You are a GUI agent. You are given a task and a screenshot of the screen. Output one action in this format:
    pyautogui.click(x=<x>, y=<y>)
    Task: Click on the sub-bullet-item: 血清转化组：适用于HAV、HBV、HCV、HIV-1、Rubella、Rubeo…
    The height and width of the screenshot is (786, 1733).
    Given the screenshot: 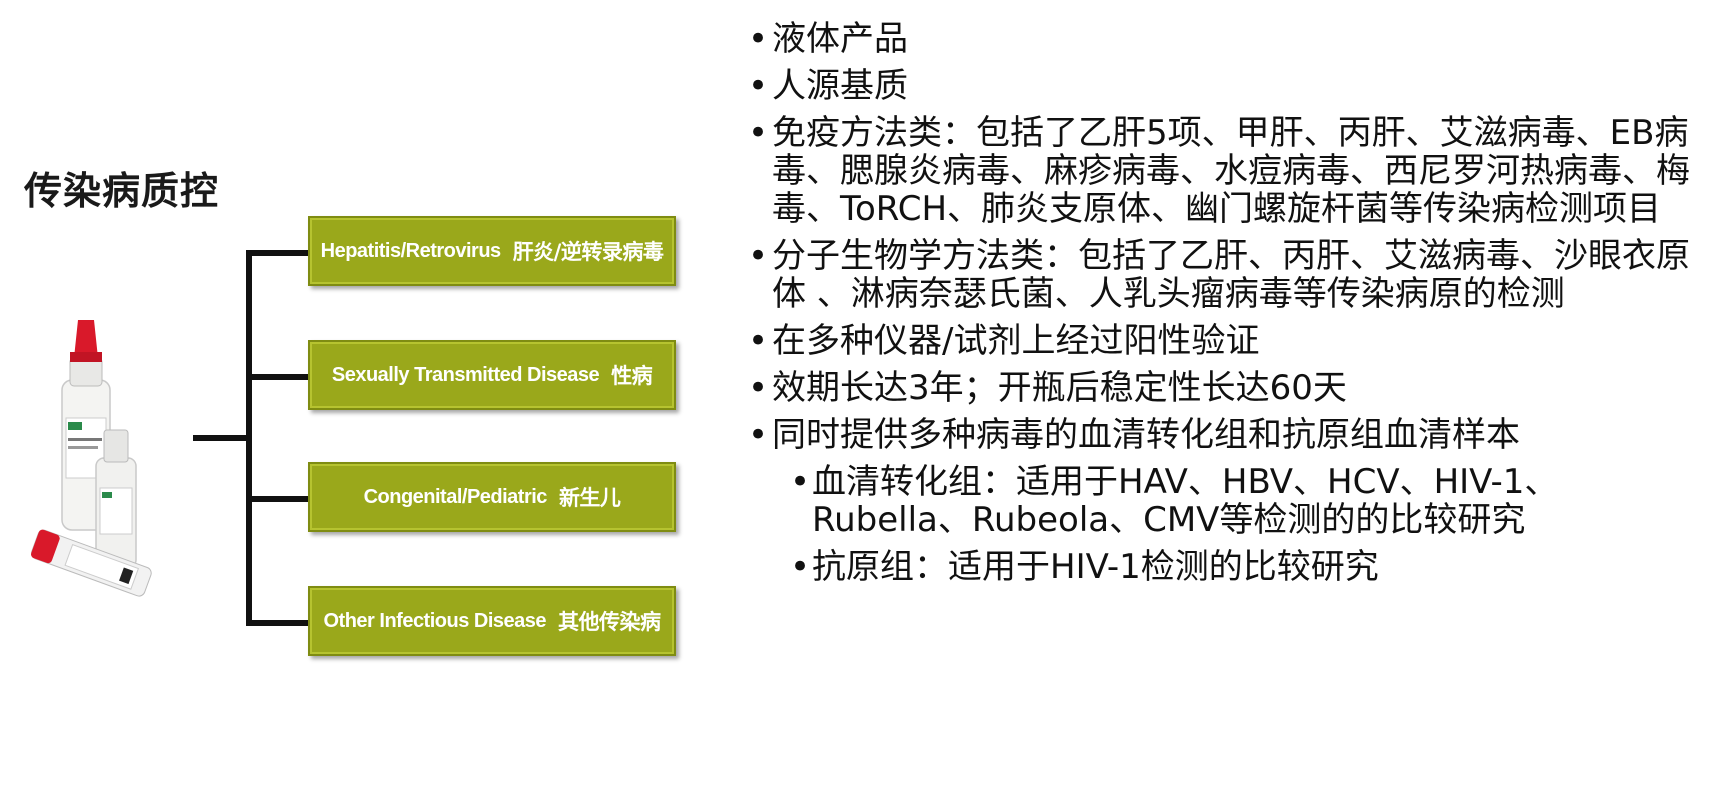 What is the action you would take?
    pyautogui.click(x=1249, y=501)
    